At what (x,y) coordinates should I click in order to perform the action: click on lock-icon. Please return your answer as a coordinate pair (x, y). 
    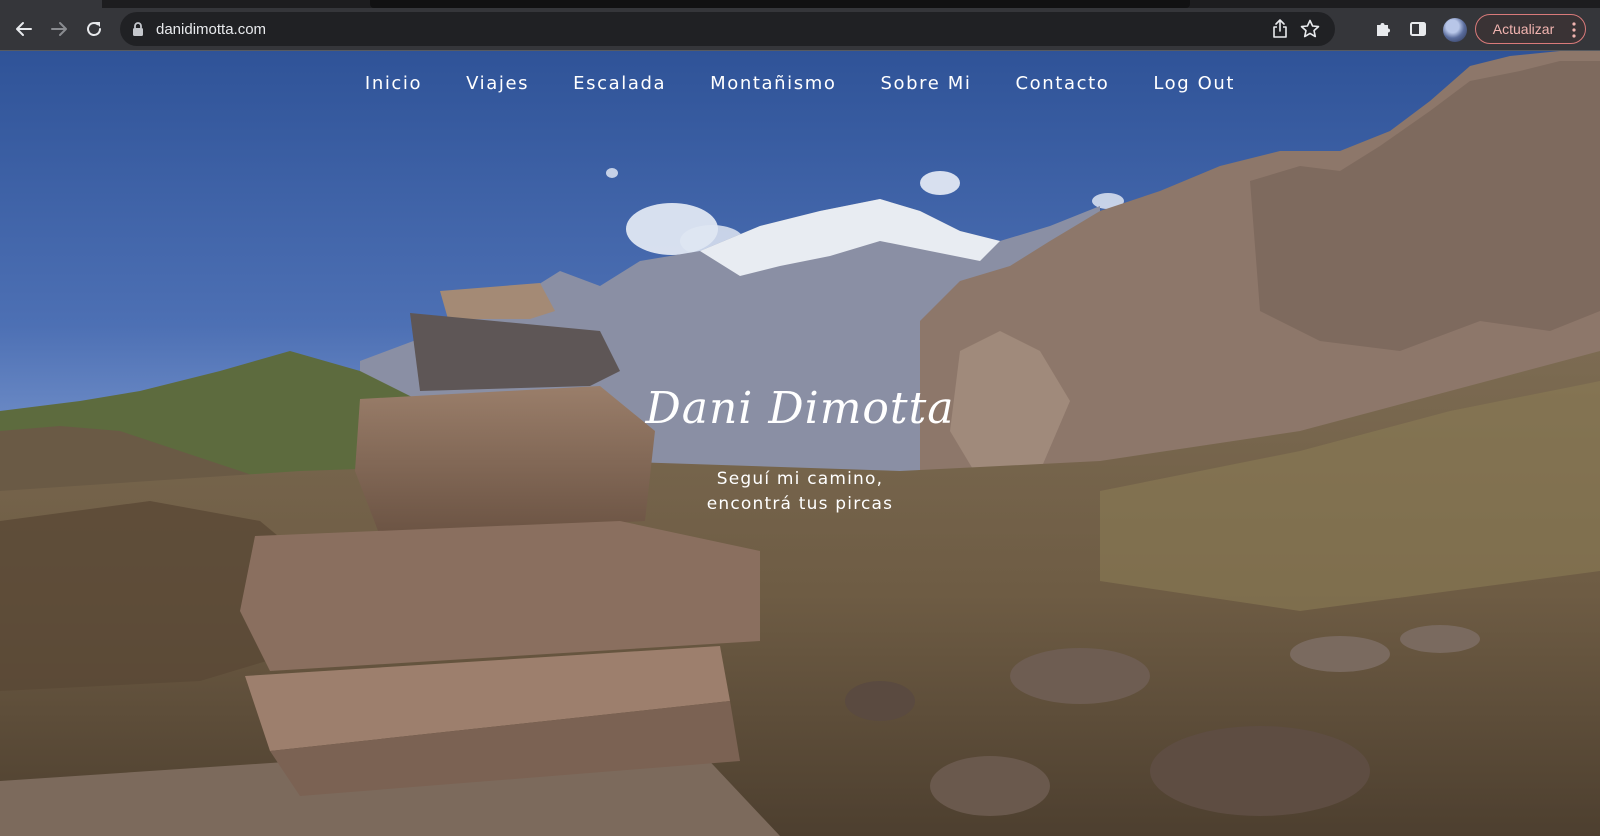
    Looking at the image, I should click on (138, 29).